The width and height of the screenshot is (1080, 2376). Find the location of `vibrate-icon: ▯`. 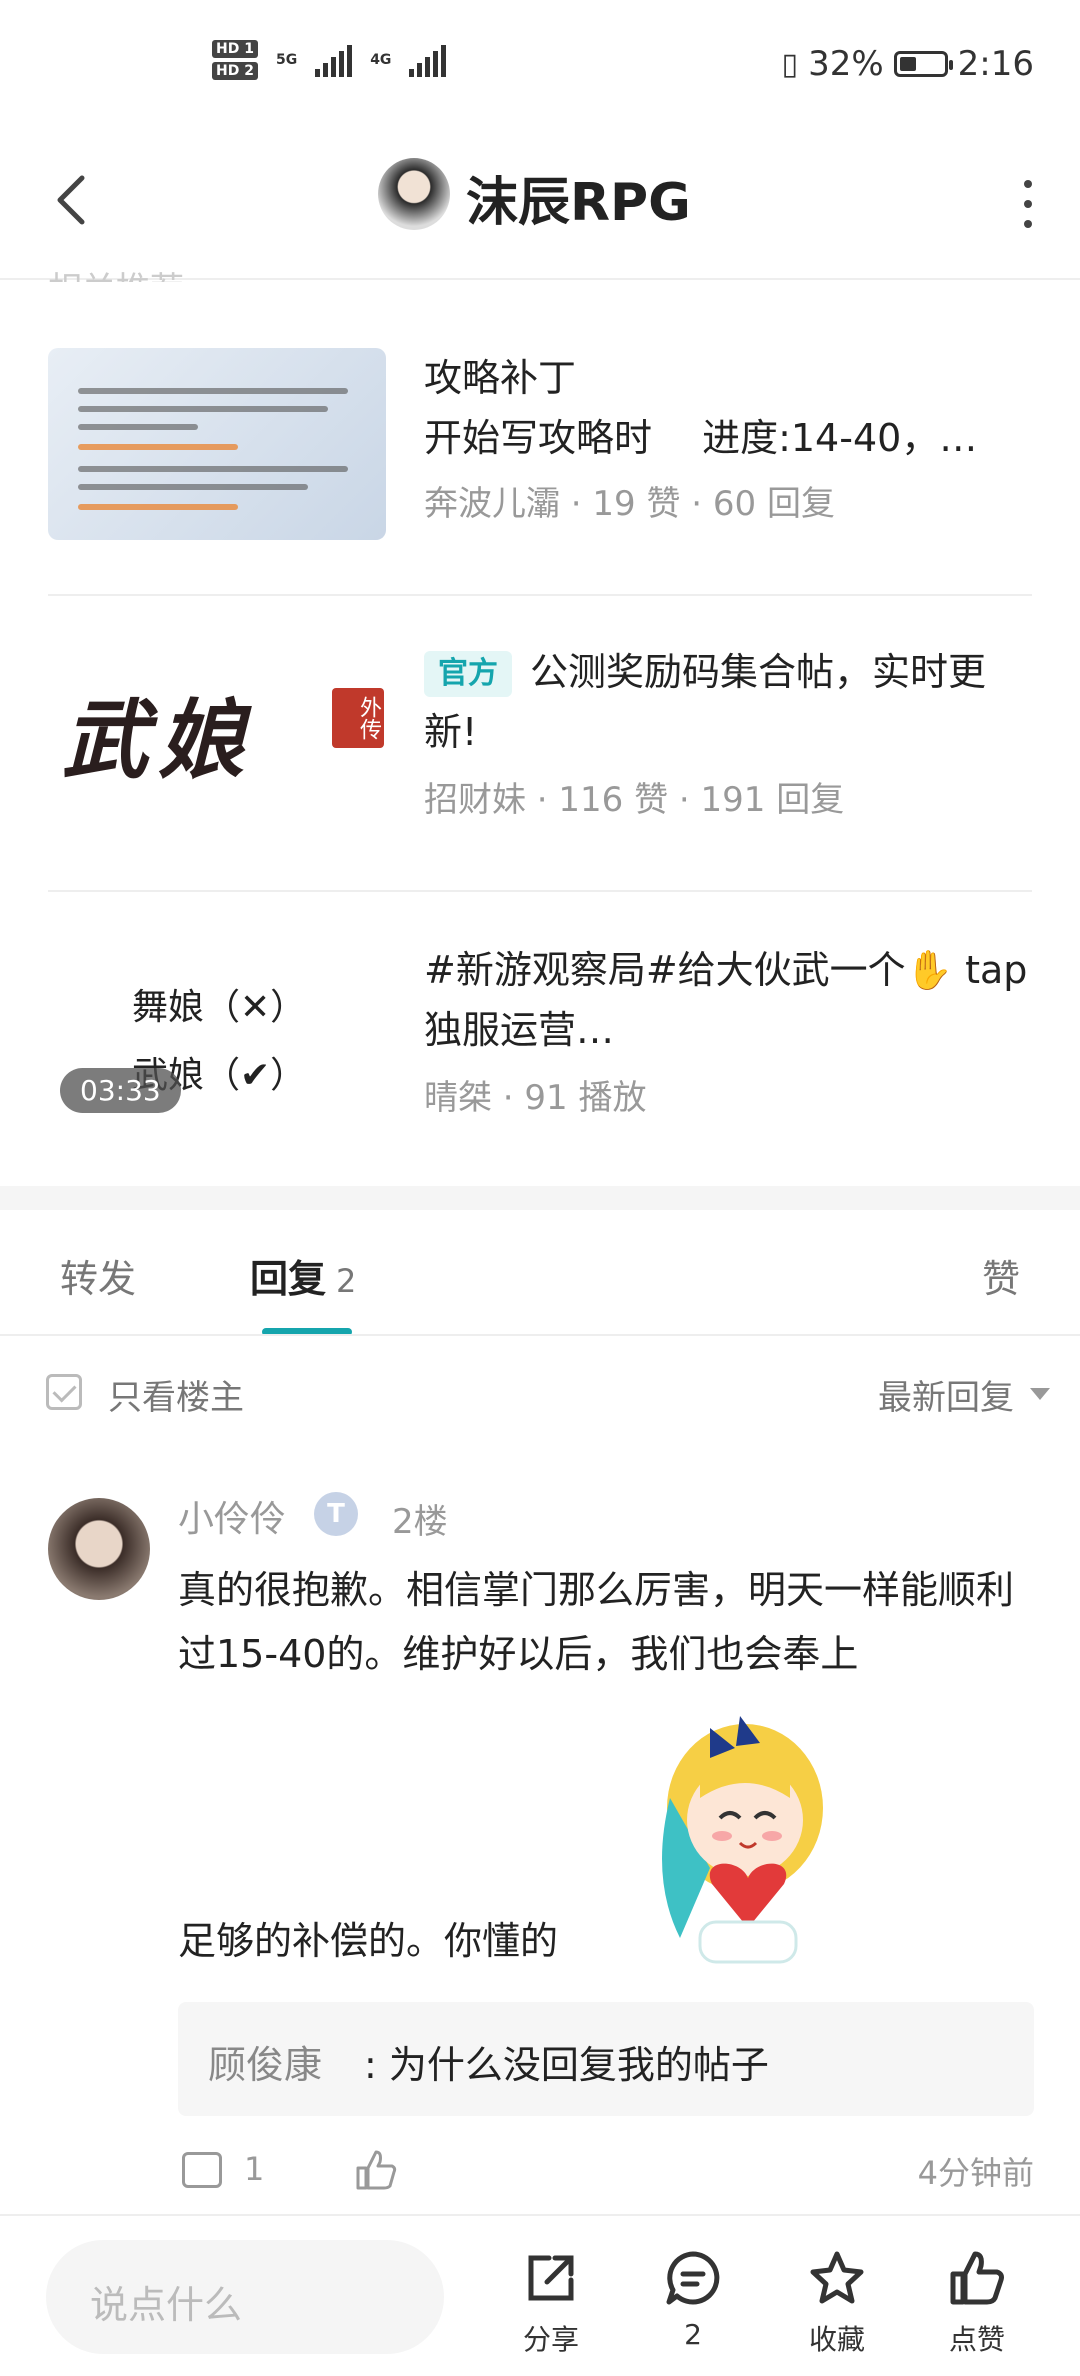

vibrate-icon: ▯ is located at coordinates (790, 64).